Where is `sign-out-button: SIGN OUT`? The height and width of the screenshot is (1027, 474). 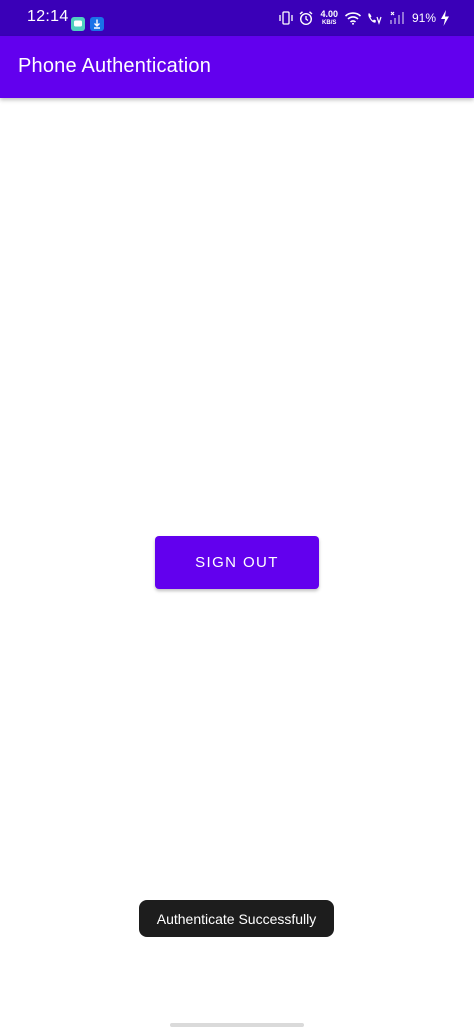 sign-out-button: SIGN OUT is located at coordinates (237, 562).